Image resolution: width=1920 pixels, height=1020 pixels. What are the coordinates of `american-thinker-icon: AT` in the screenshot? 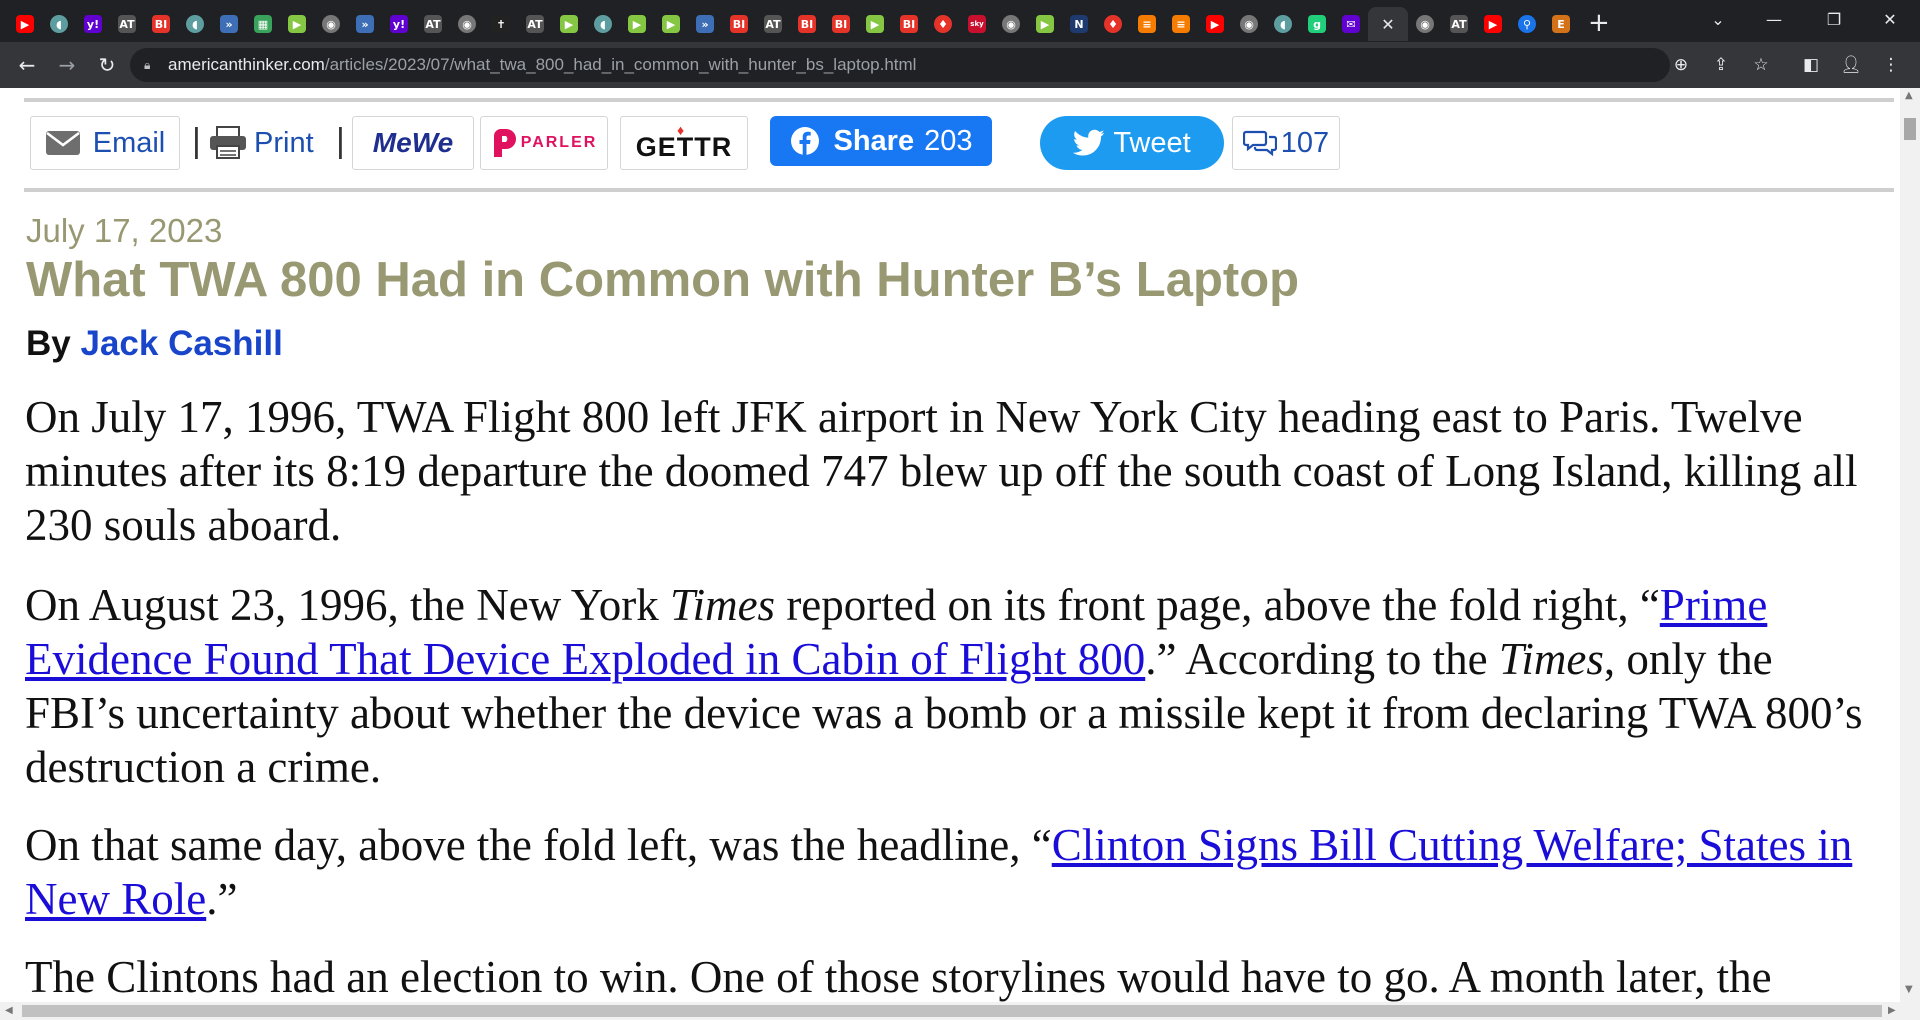 It's located at (535, 24).